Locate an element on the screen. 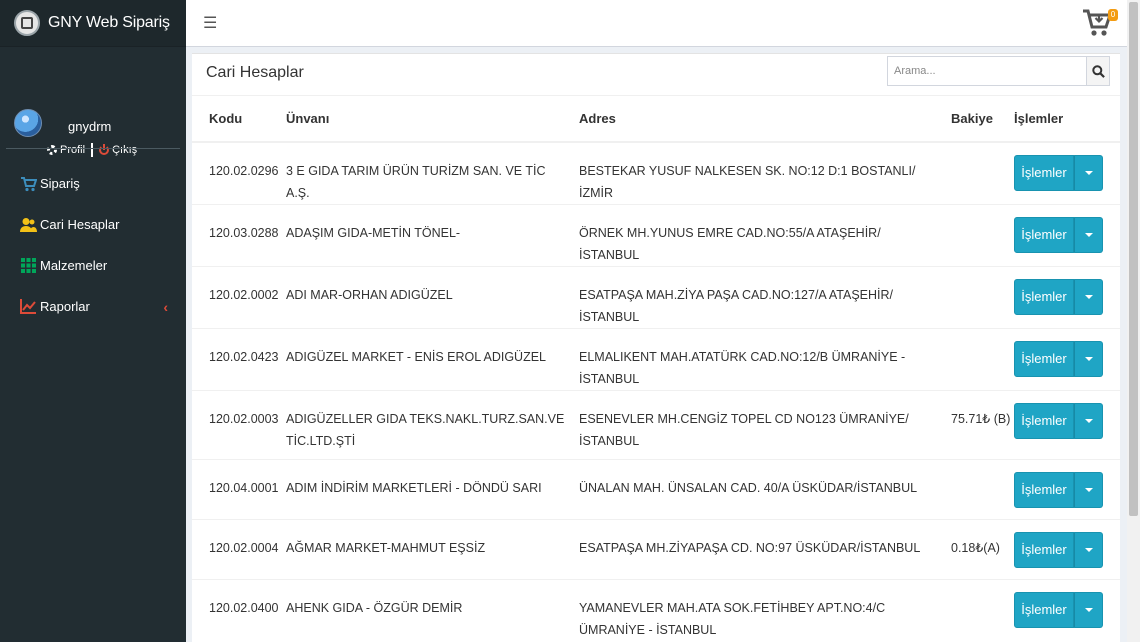 This screenshot has width=1140, height=642. cell-unvan: ADIM İNDİRİM MARKETLERİ - DÖNDÜ SARI is located at coordinates (432, 488).